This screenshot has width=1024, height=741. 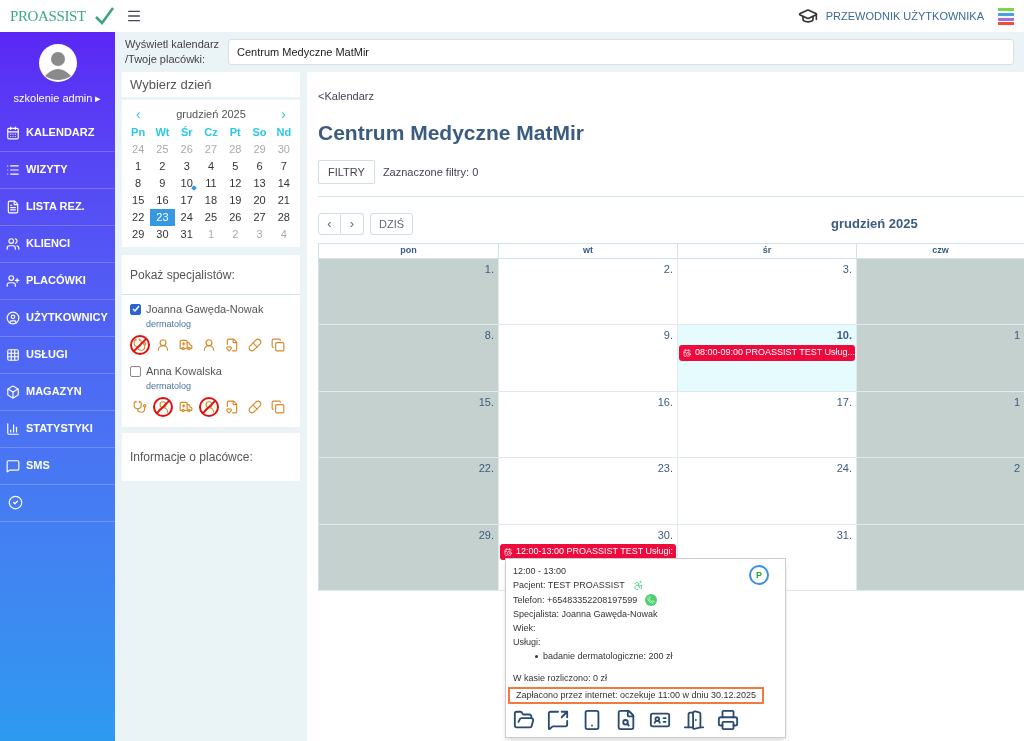 What do you see at coordinates (392, 224) in the screenshot?
I see `today-button: DZIŚ` at bounding box center [392, 224].